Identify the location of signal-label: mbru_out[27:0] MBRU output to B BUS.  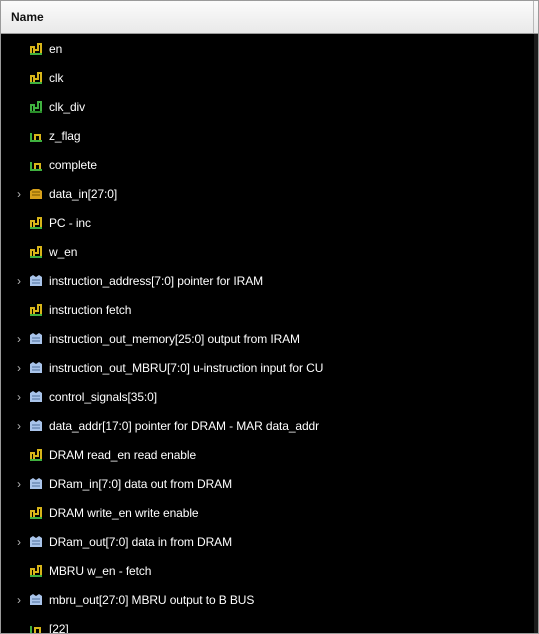
(152, 599).